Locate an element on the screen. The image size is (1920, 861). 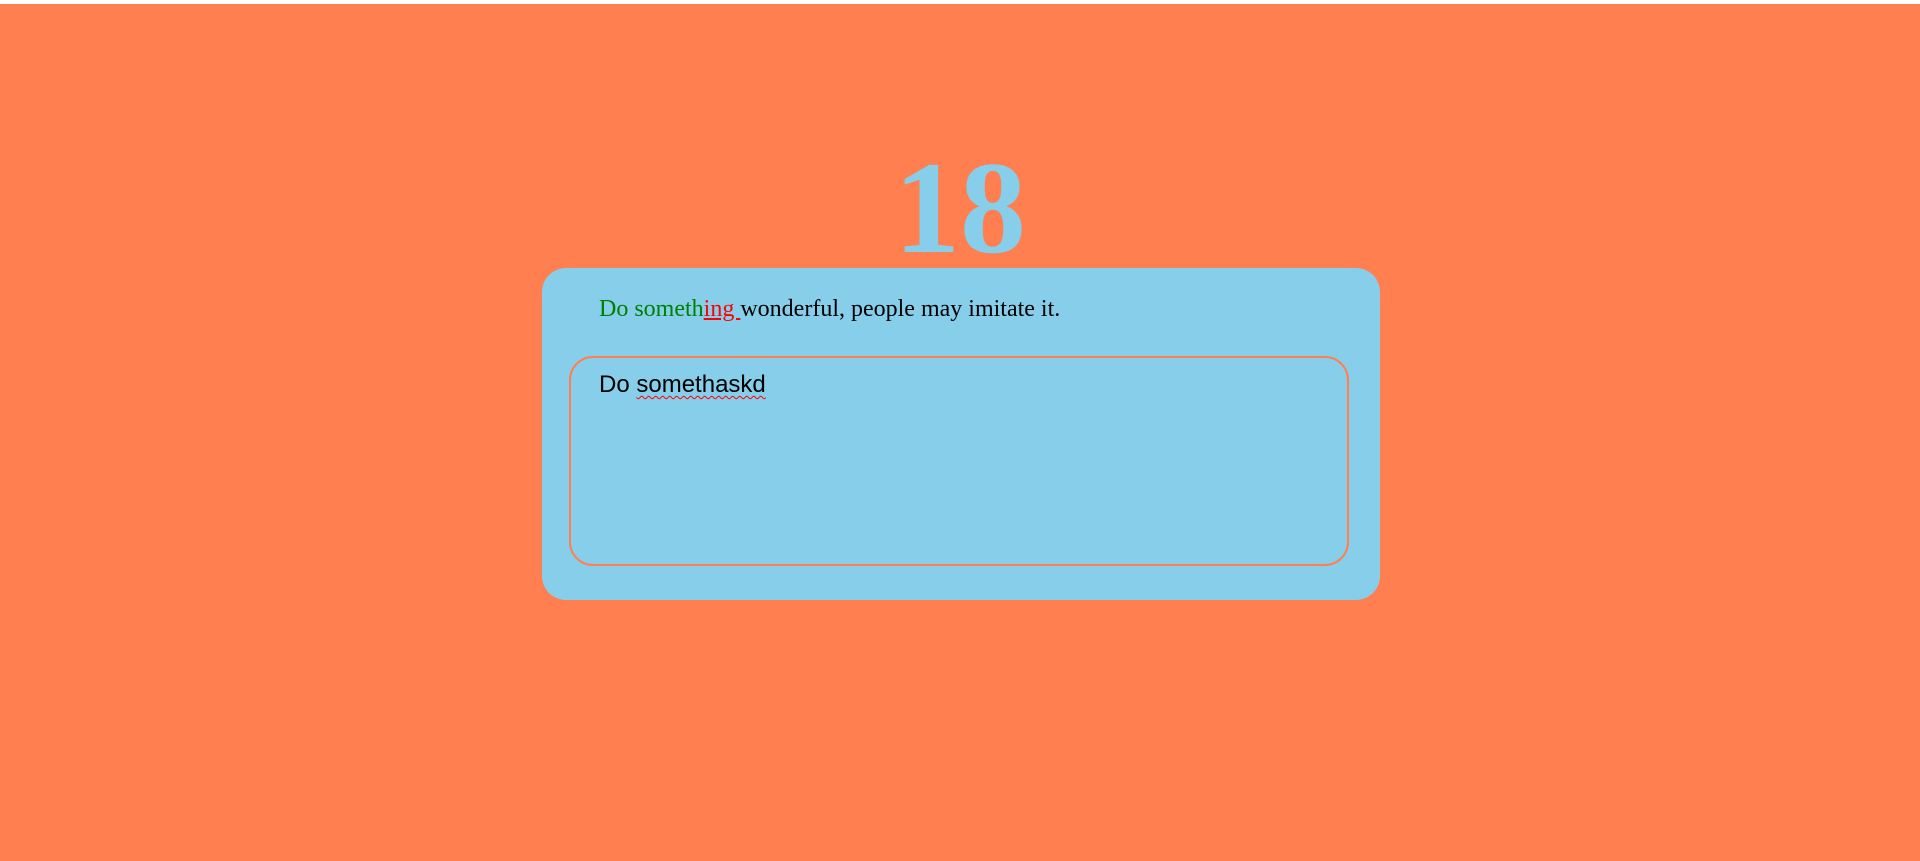
quote-incorrect-chars: ing is located at coordinates (722, 309).